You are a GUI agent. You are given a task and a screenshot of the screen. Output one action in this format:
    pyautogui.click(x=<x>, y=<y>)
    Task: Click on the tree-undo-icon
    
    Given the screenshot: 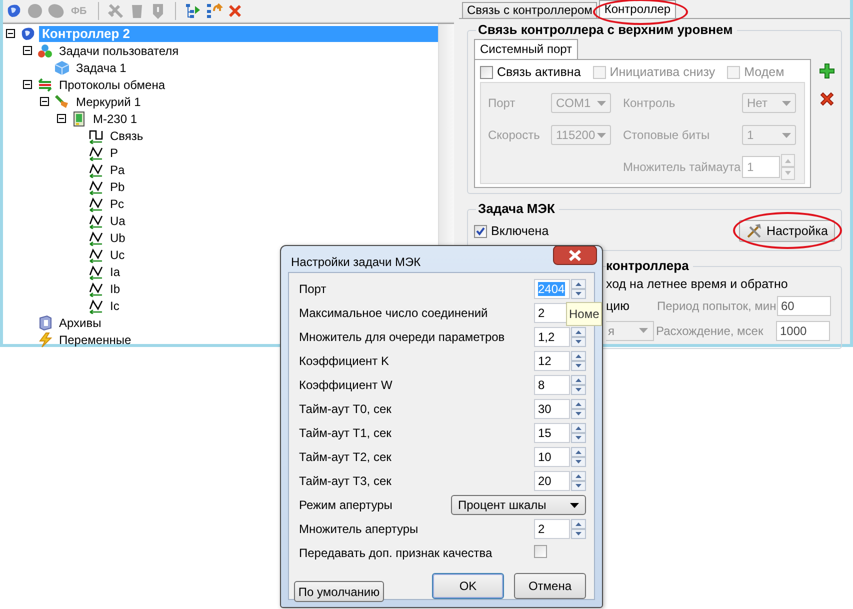 What is the action you would take?
    pyautogui.click(x=213, y=11)
    